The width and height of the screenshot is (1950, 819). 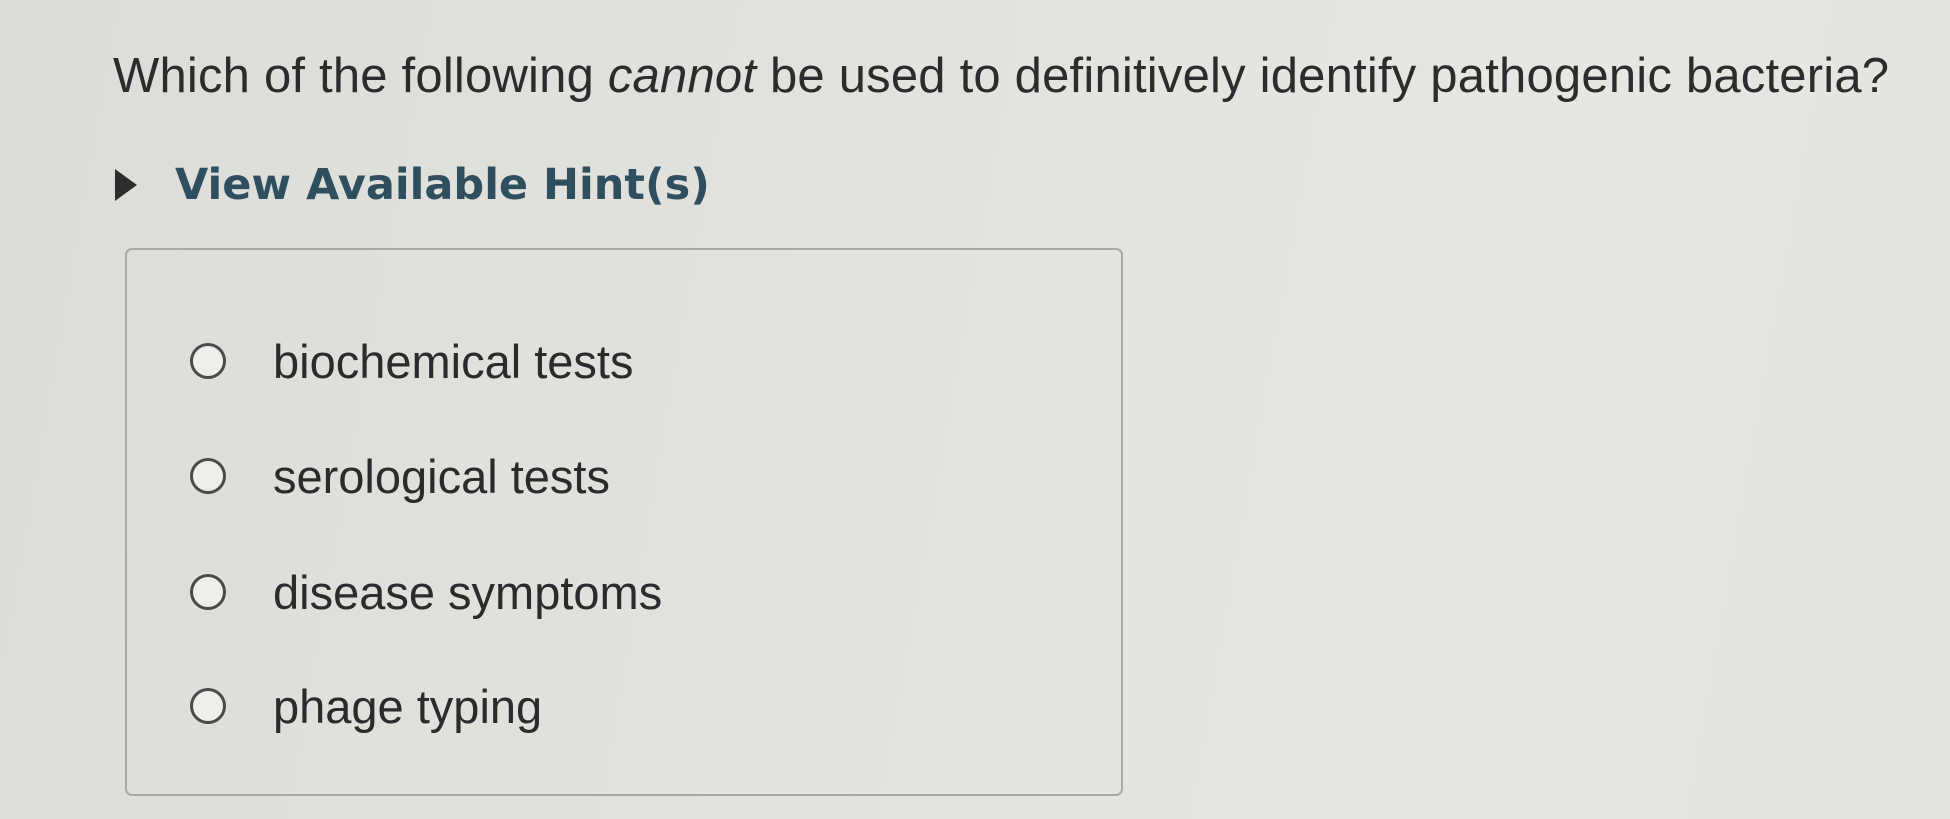 I want to click on answer-option: serological tests, so click(x=400, y=476).